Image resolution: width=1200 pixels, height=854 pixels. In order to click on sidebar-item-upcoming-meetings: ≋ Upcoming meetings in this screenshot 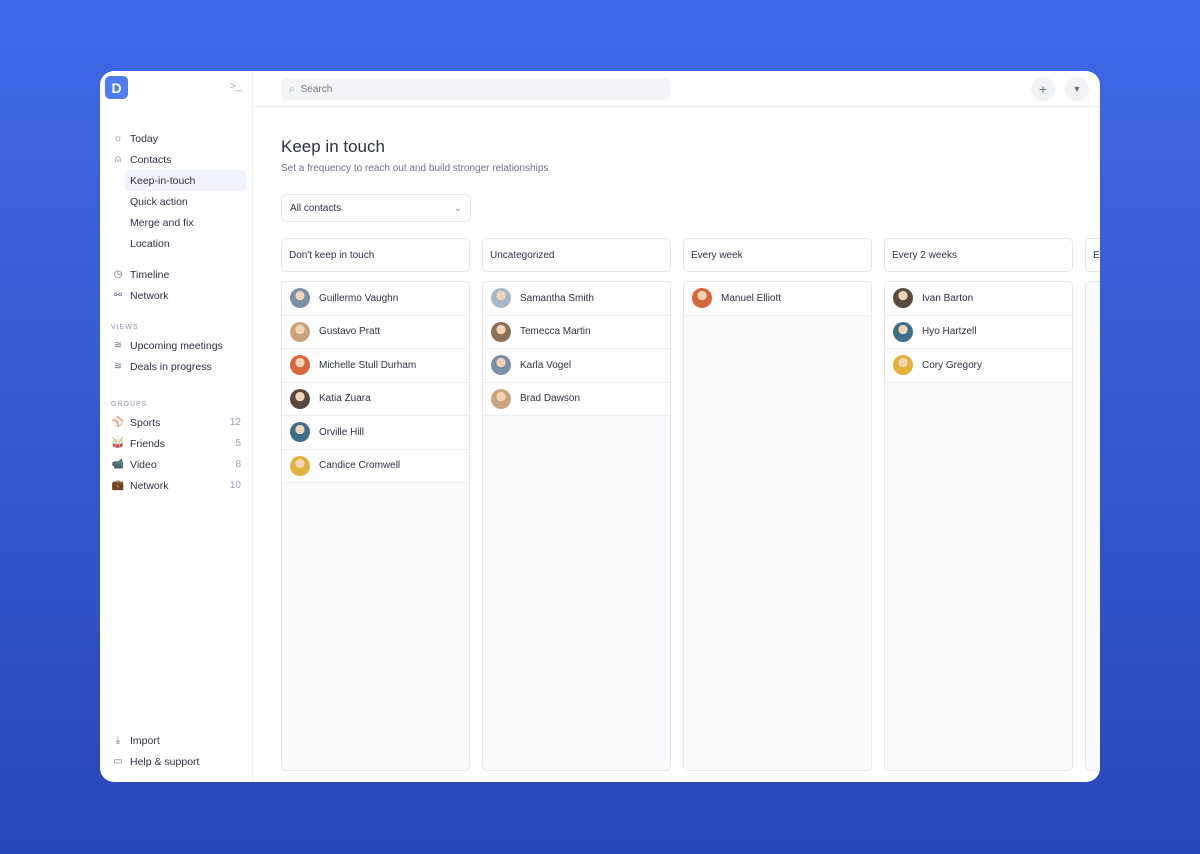, I will do `click(176, 345)`.